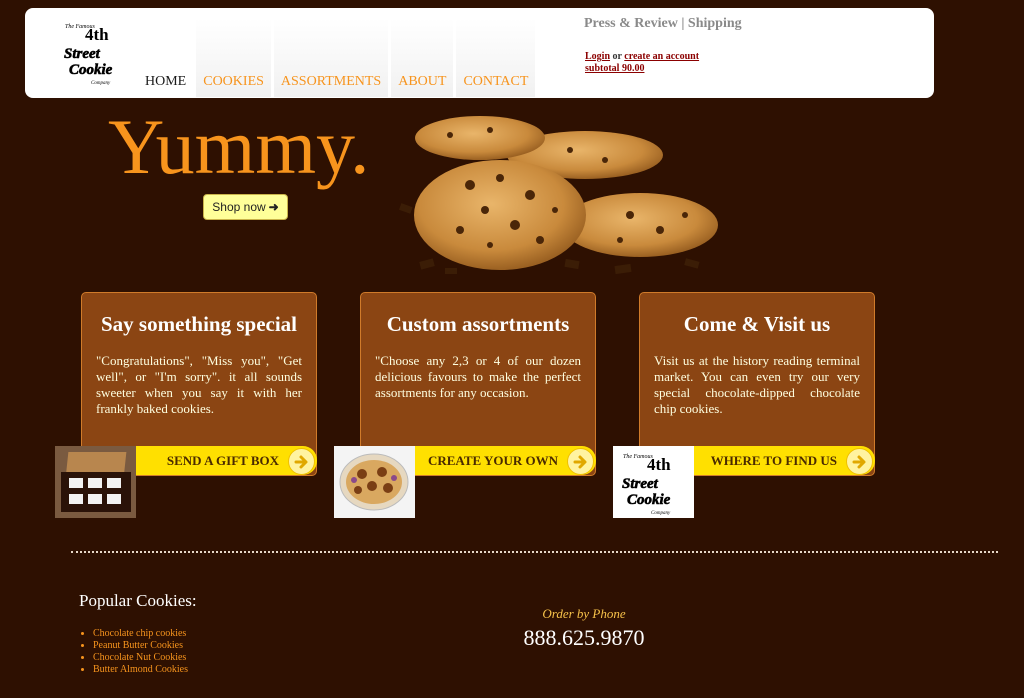  I want to click on cookie-platter-thumbnail, so click(374, 482).